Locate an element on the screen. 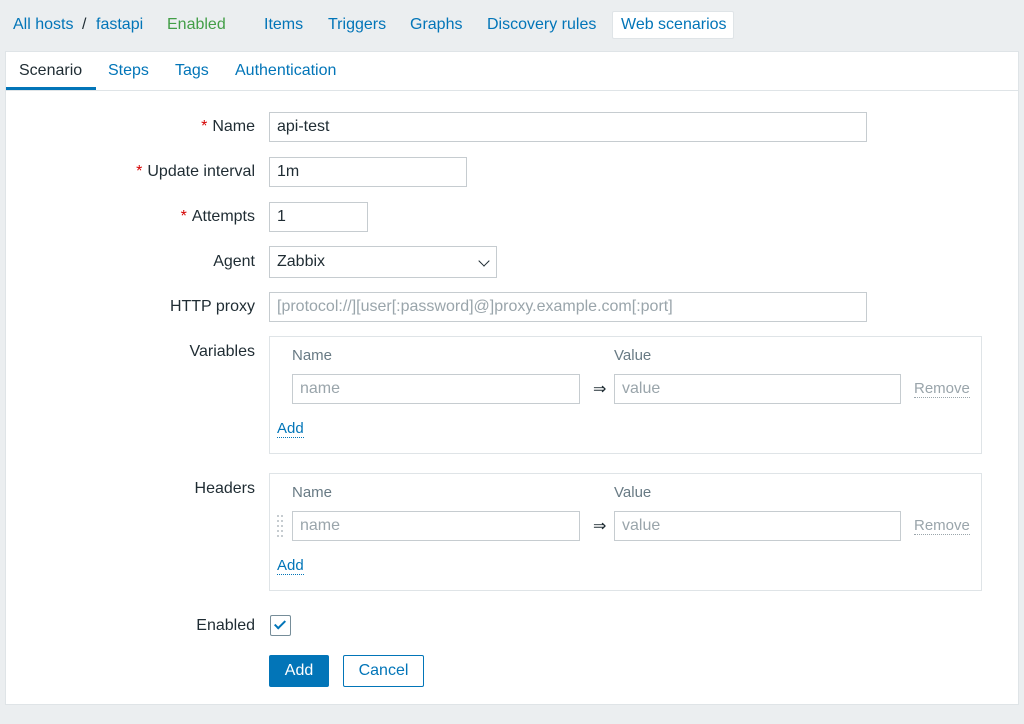 Image resolution: width=1024 pixels, height=724 pixels. tab-authentication: Authentication is located at coordinates (285, 71).